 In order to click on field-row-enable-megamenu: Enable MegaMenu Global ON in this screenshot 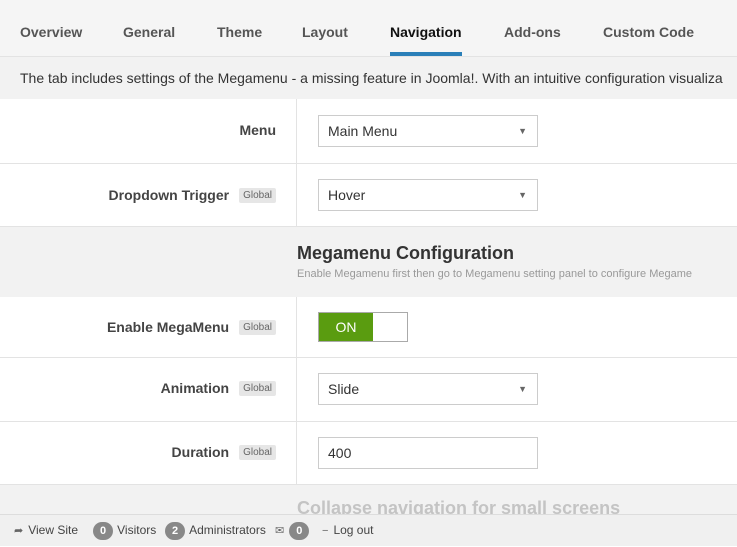, I will do `click(368, 327)`.